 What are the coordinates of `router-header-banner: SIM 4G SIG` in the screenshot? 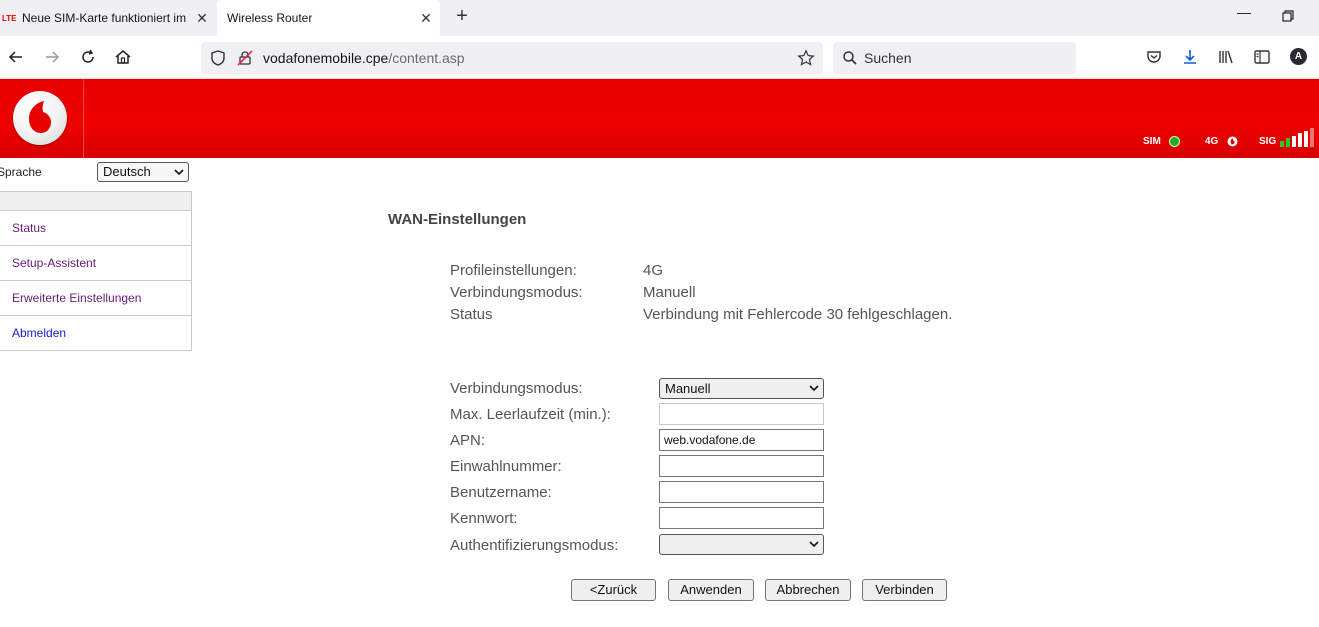 It's located at (659, 118).